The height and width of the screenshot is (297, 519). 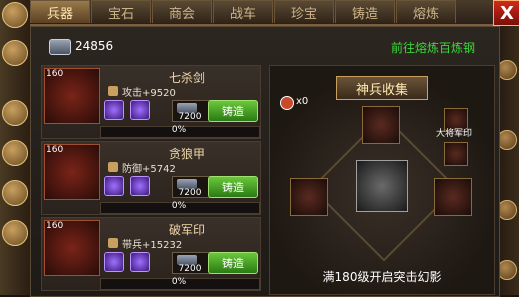 I want to click on goto-smelt-link: 前往熔炼百炼钢, so click(x=433, y=47).